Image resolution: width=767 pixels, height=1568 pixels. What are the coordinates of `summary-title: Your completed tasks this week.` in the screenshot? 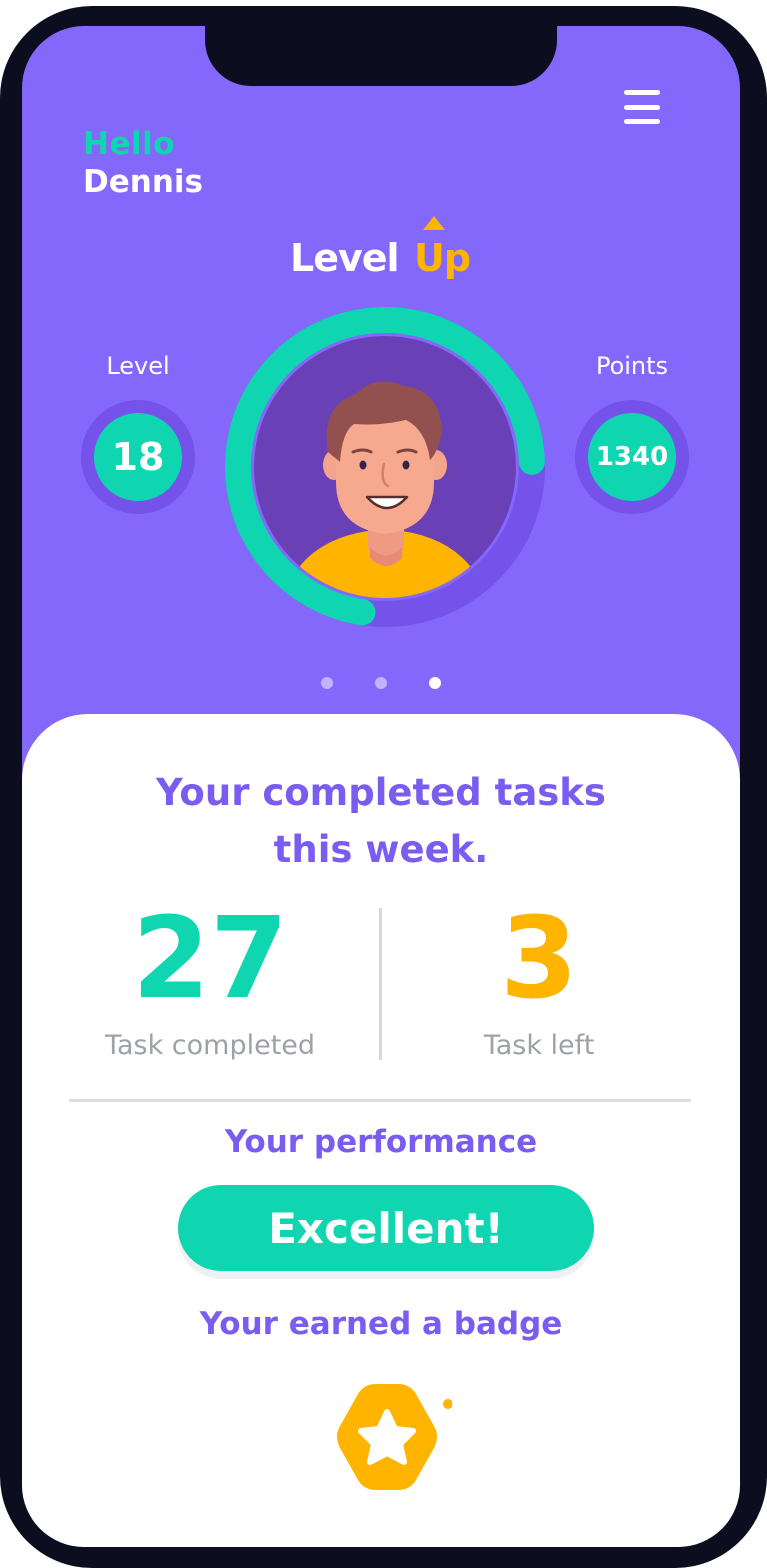 It's located at (381, 821).